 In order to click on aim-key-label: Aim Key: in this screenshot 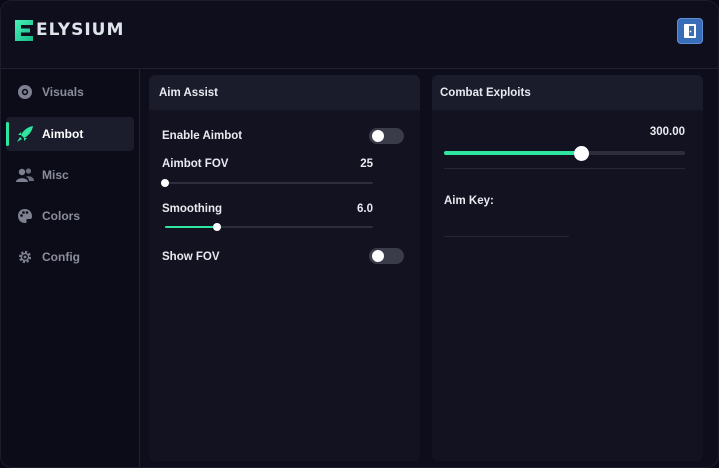, I will do `click(469, 201)`.